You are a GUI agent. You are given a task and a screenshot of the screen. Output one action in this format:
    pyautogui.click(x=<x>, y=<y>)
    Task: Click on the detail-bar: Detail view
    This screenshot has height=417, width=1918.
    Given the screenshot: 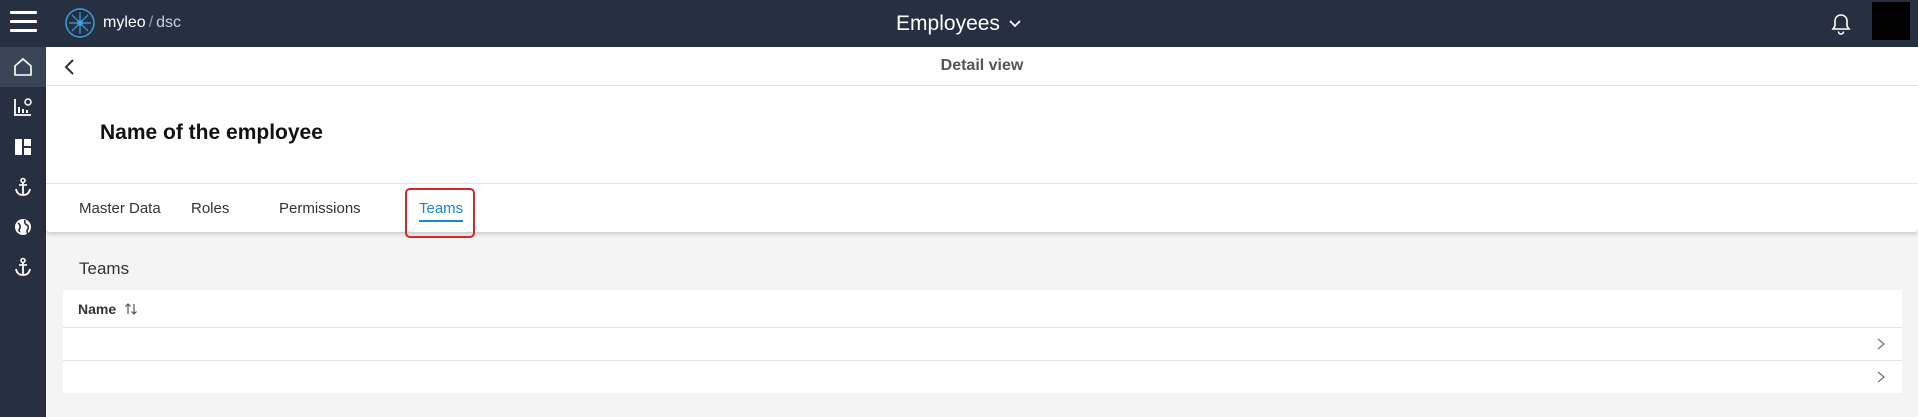 What is the action you would take?
    pyautogui.click(x=982, y=66)
    